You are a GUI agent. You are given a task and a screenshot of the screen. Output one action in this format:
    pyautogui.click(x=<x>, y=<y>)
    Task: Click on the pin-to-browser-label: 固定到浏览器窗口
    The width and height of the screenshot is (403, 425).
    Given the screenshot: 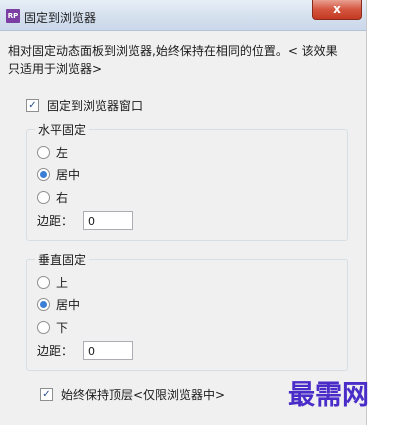 What is the action you would take?
    pyautogui.click(x=95, y=106)
    